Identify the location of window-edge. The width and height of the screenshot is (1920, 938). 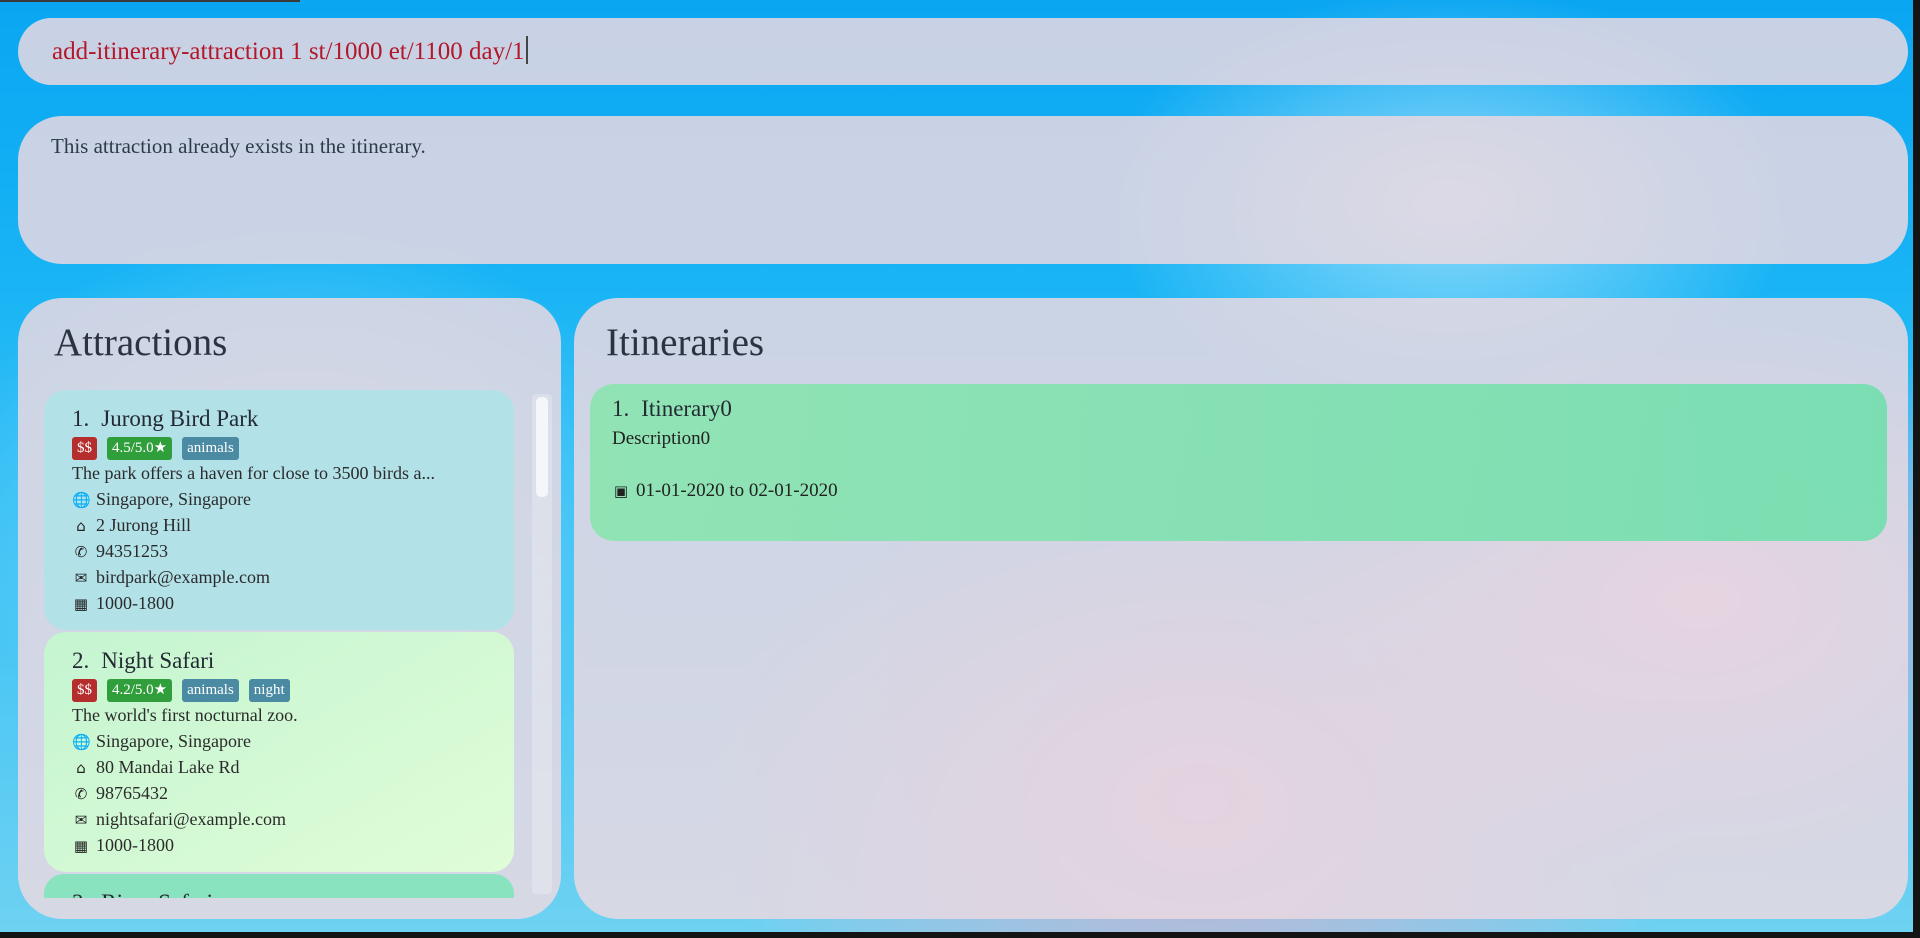
(150, 1).